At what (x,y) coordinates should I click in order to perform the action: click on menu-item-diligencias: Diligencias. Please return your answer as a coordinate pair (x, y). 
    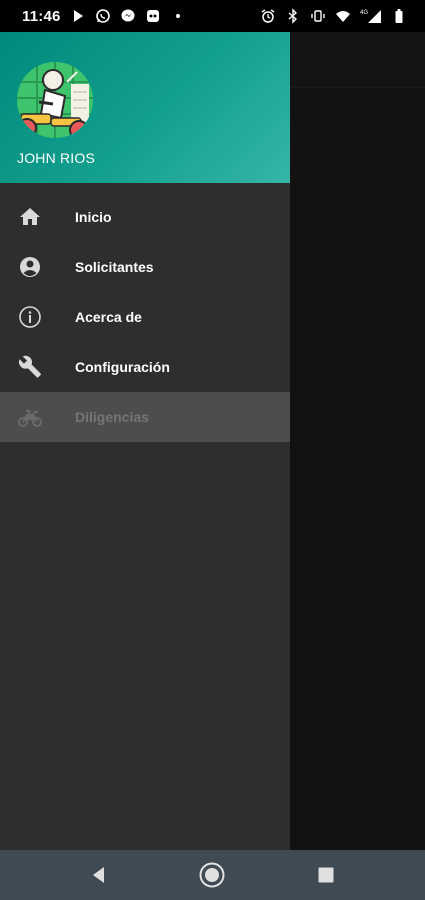
    Looking at the image, I should click on (145, 417).